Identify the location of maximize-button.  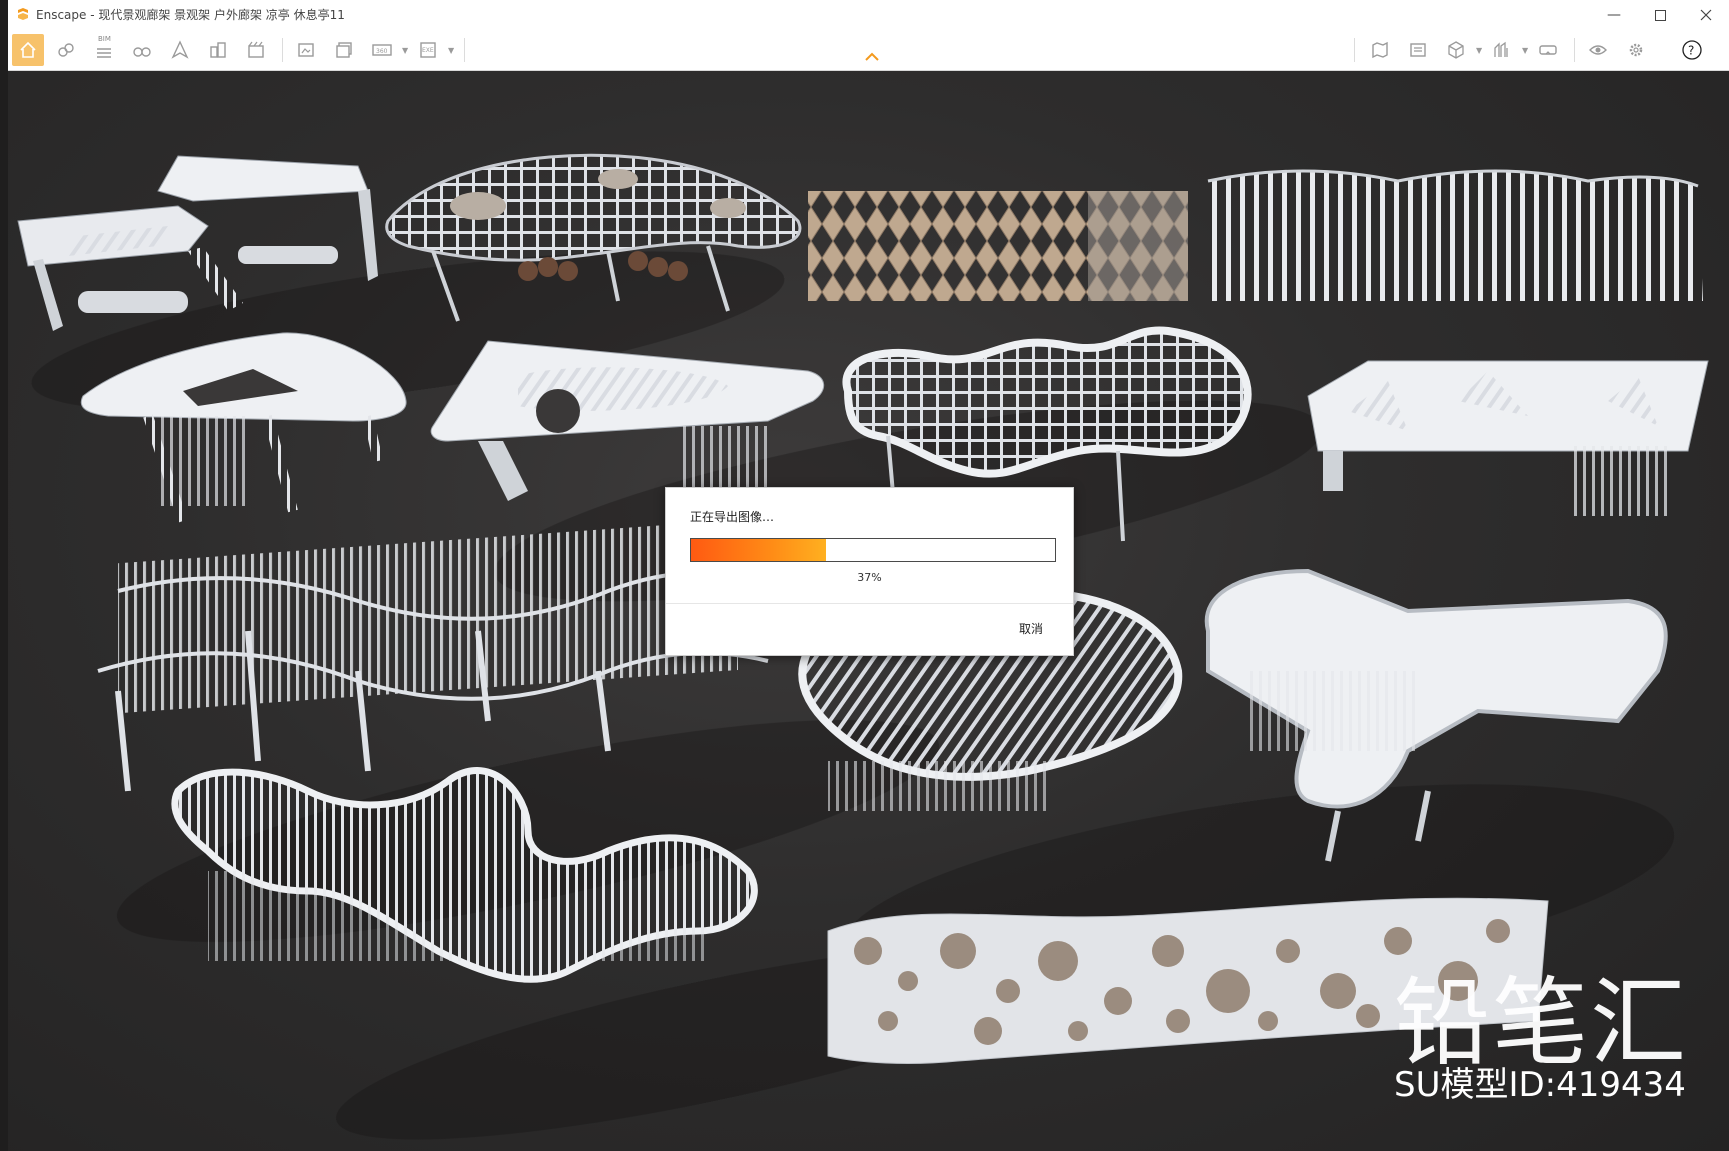
(1660, 15).